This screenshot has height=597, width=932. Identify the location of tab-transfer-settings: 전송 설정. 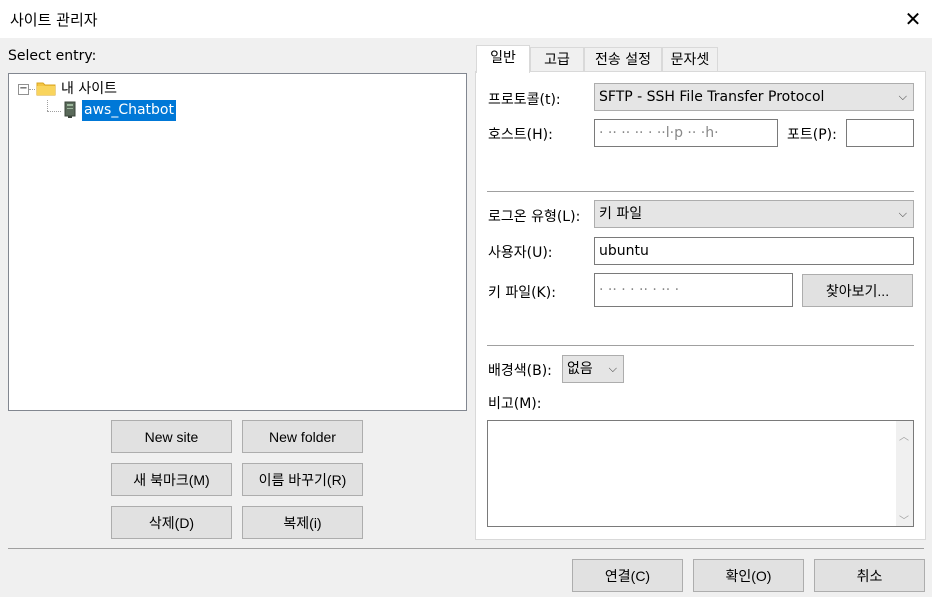
(623, 59).